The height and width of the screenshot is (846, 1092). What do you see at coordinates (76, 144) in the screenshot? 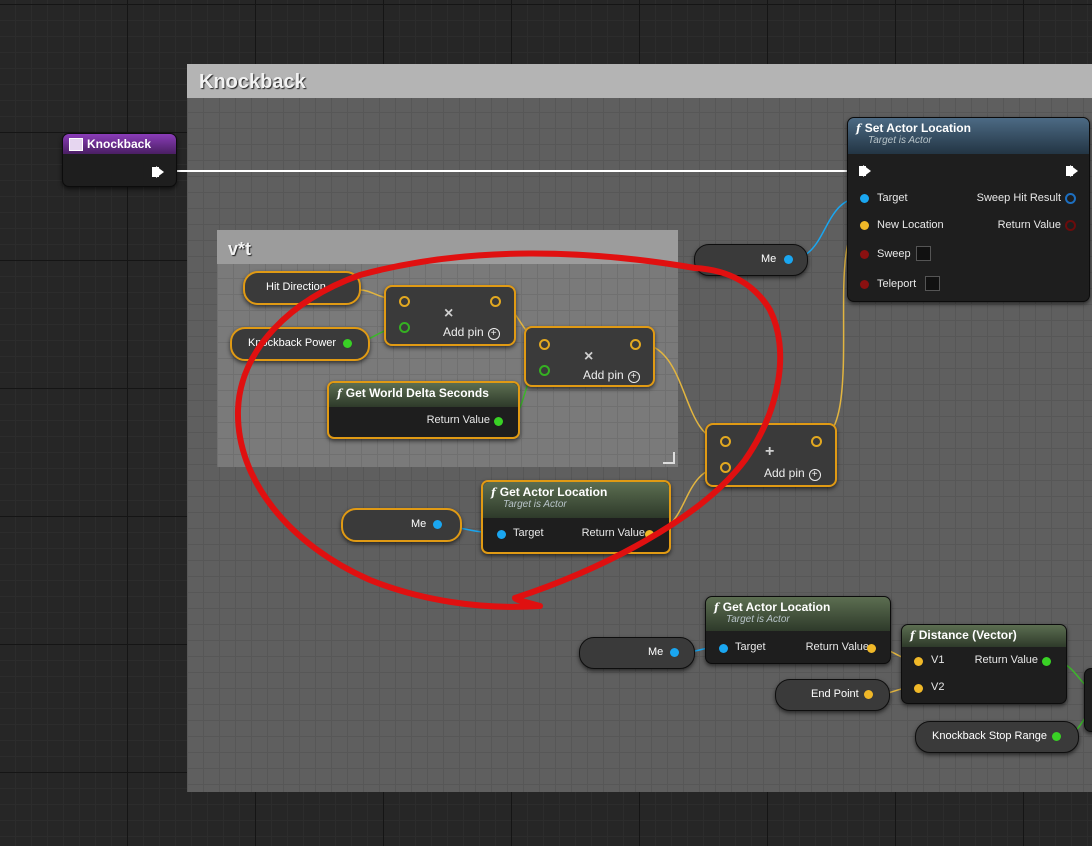
I see `event-icon` at bounding box center [76, 144].